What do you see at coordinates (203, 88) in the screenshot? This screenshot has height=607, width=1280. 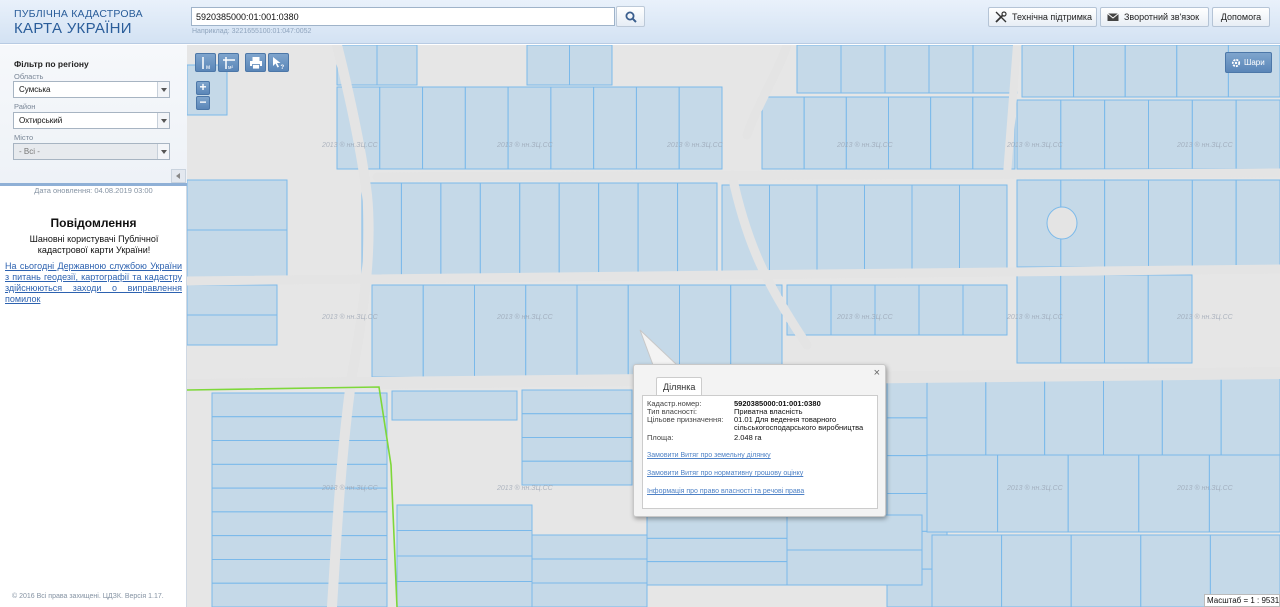 I see `zoom-in-button: +` at bounding box center [203, 88].